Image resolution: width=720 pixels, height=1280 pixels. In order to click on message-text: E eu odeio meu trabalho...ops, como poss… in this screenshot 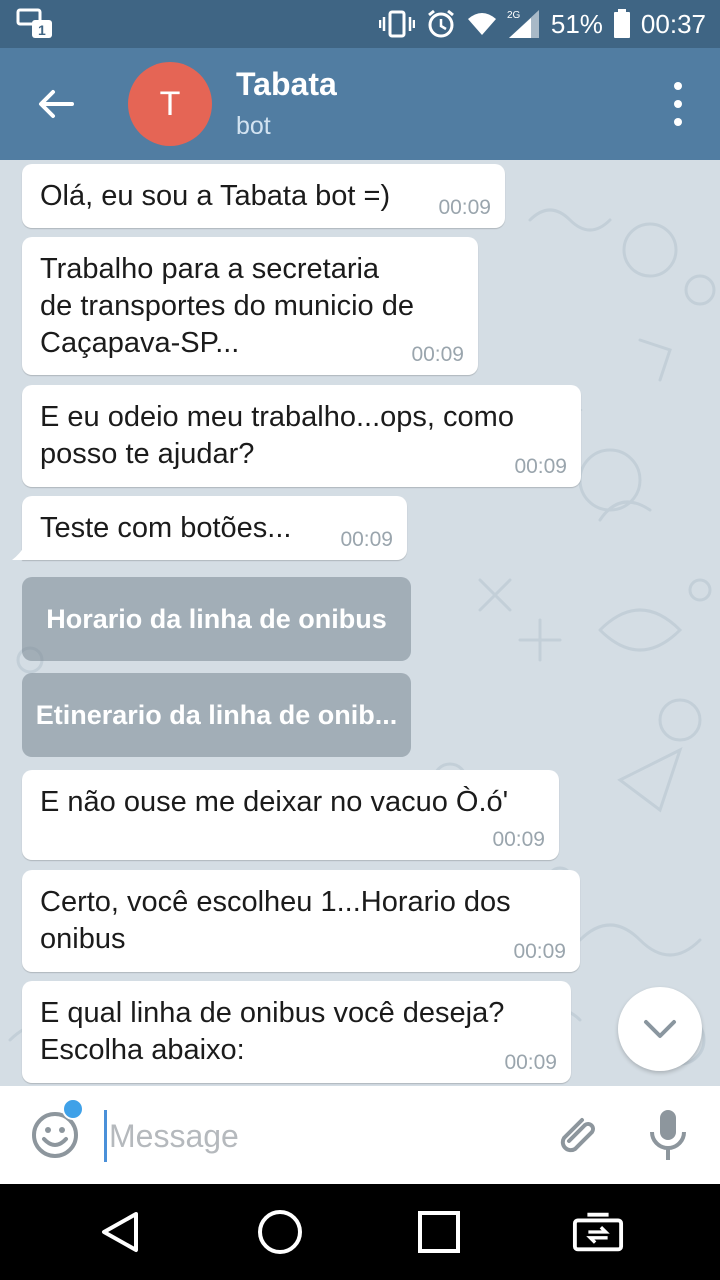, I will do `click(277, 435)`.